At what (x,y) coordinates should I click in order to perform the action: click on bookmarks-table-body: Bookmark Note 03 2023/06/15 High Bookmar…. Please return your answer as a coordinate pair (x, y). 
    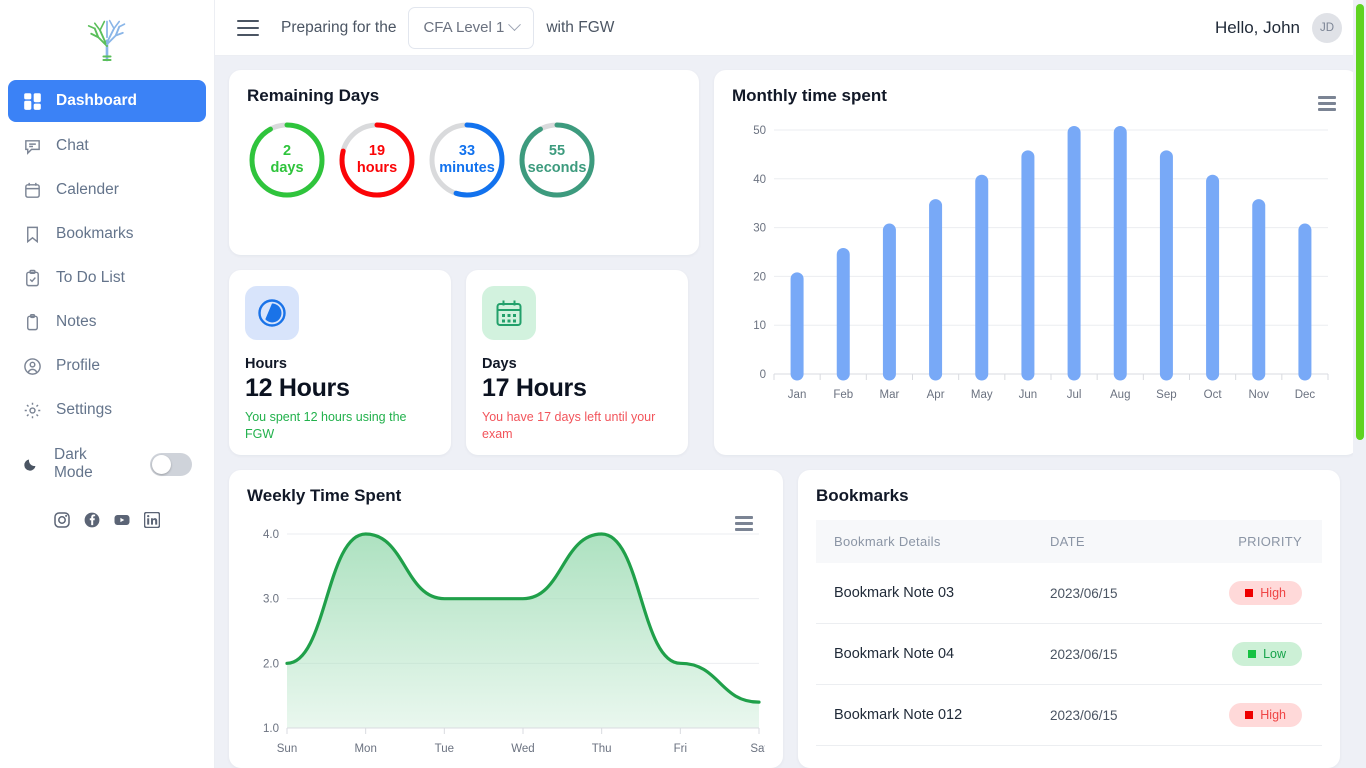
    Looking at the image, I should click on (1069, 654).